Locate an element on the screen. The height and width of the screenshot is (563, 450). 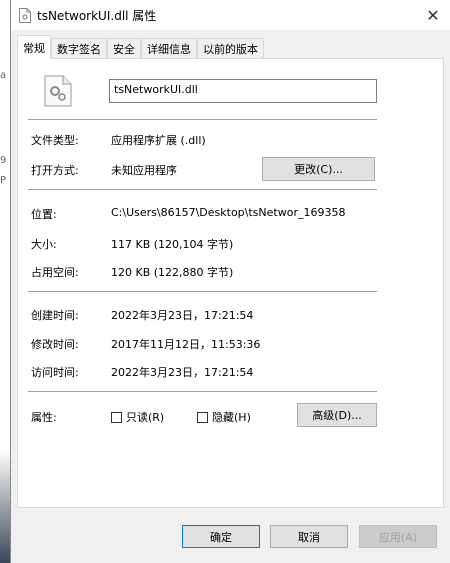
size-label: 大小: is located at coordinates (44, 244).